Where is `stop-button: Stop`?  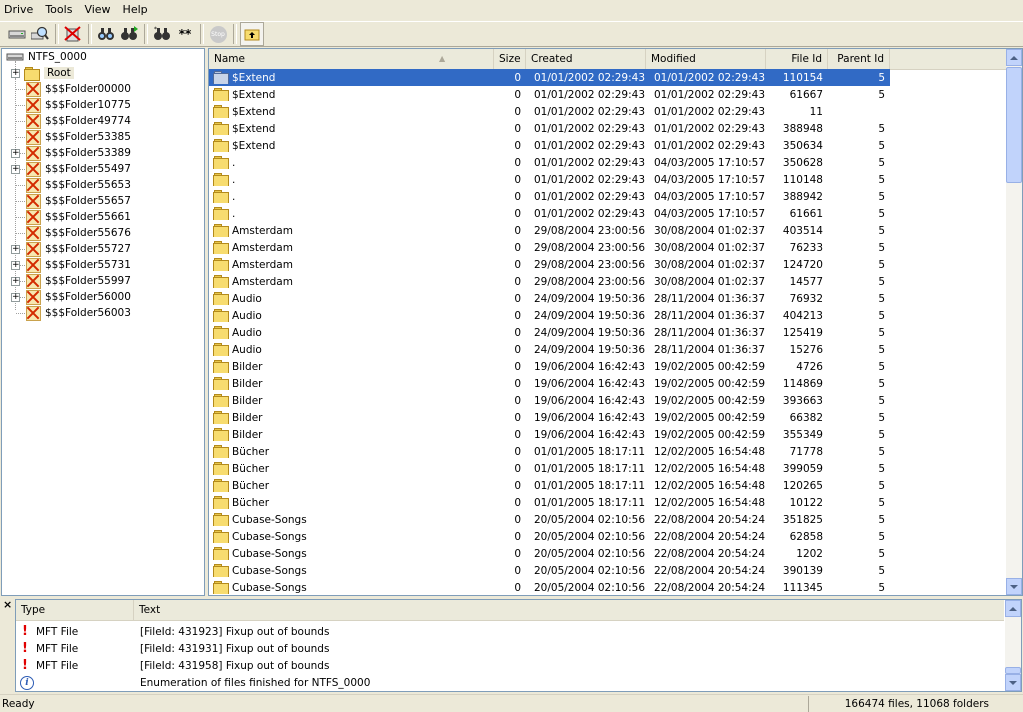
stop-button: Stop is located at coordinates (218, 34).